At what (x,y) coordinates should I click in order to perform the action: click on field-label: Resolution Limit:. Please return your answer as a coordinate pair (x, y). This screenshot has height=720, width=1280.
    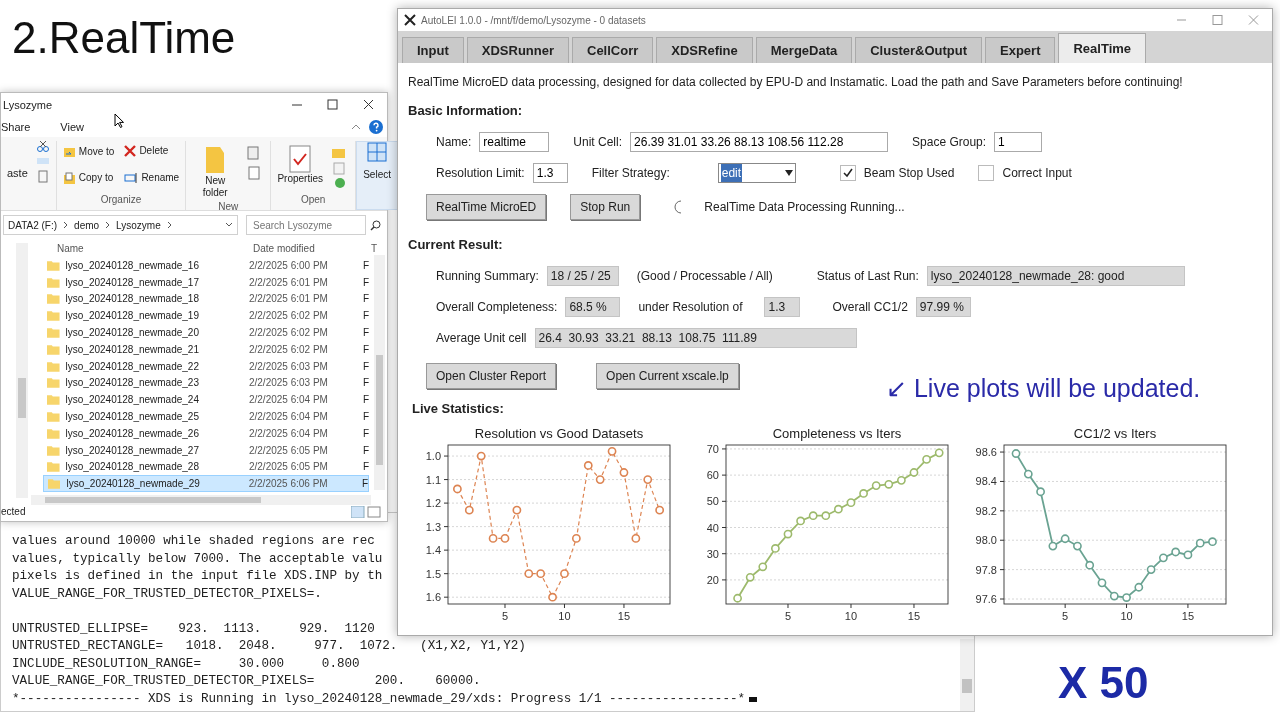
    Looking at the image, I should click on (480, 173).